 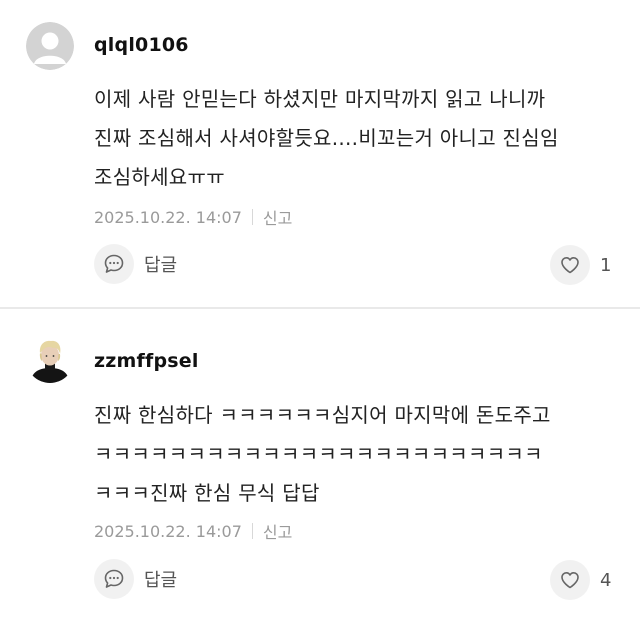 I want to click on like-count: 4, so click(x=606, y=580).